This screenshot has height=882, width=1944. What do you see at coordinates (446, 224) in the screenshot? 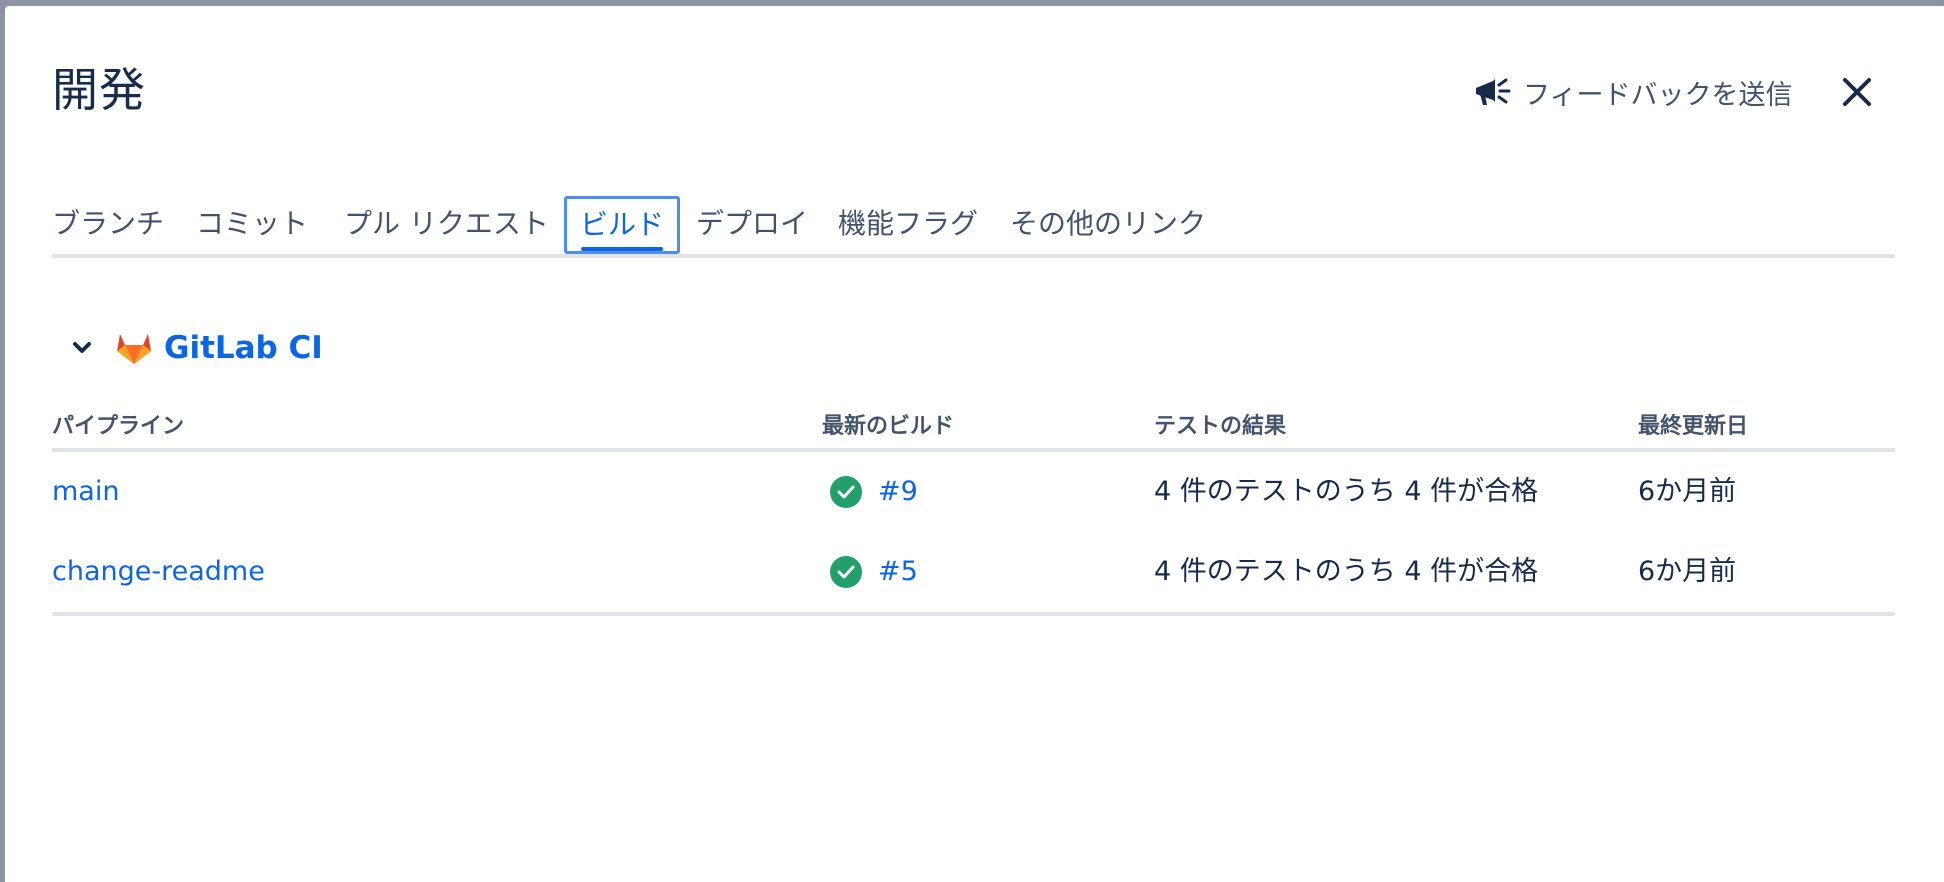
I see `tab-pull-requests: プル リクエスト` at bounding box center [446, 224].